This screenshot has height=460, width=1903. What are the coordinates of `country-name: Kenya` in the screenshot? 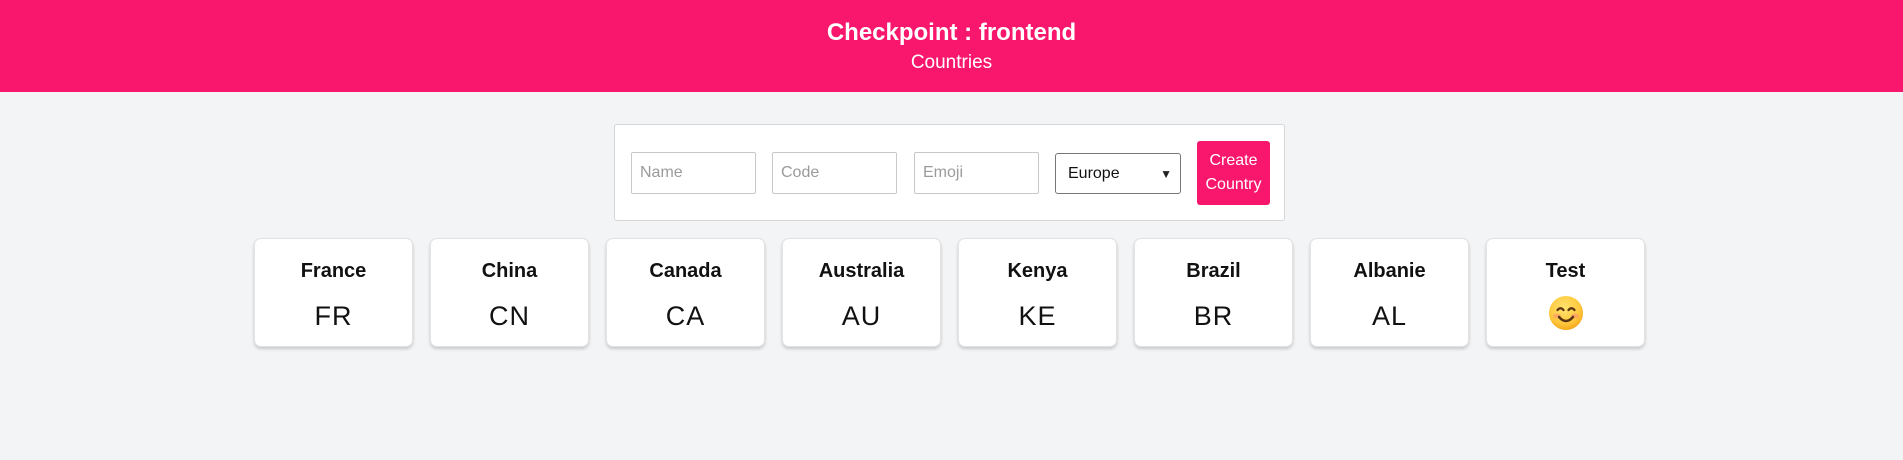 It's located at (1037, 271).